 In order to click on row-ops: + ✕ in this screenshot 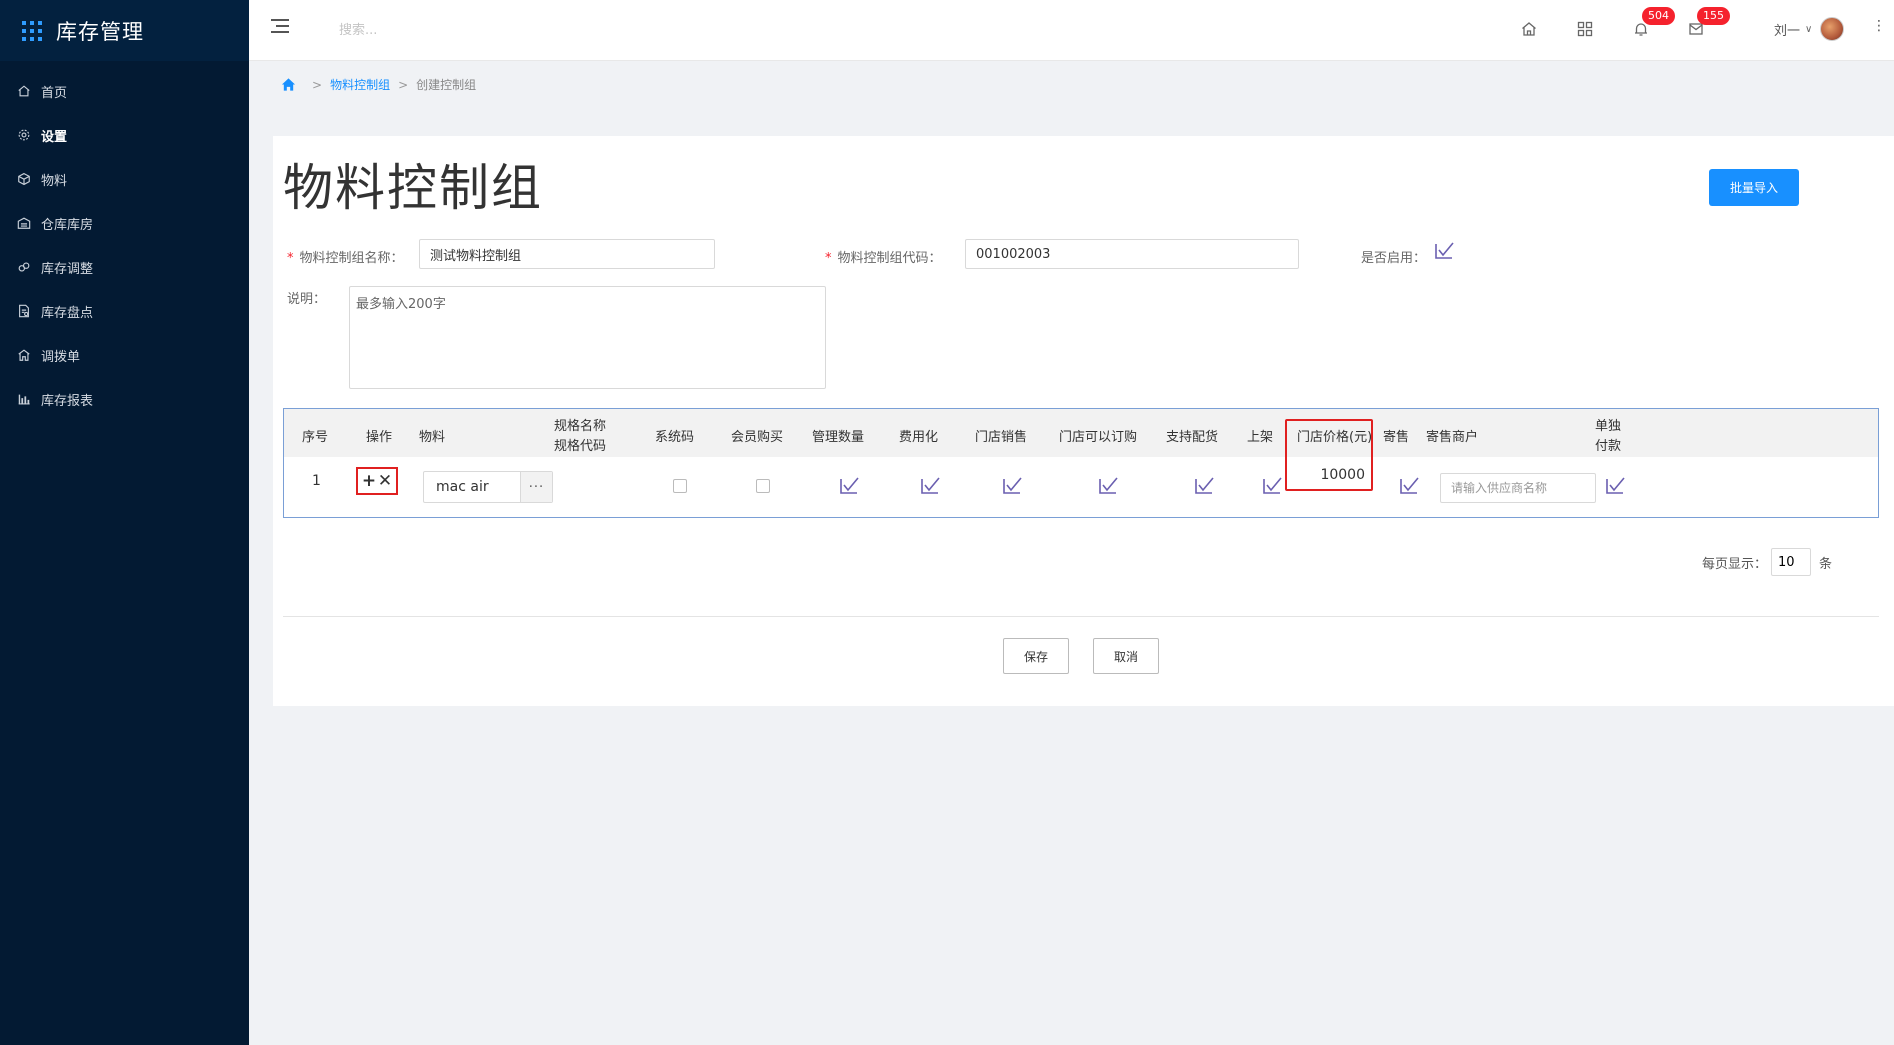, I will do `click(377, 481)`.